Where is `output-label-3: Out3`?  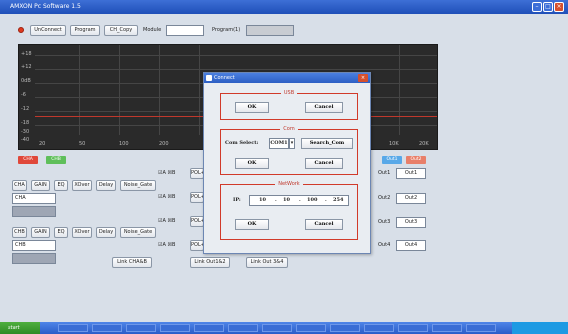
output-label-3: Out3 is located at coordinates (384, 222).